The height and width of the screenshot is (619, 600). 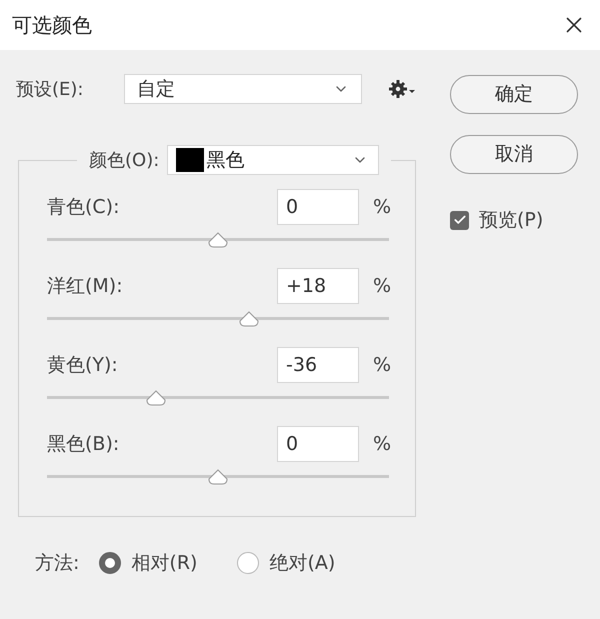 What do you see at coordinates (50, 90) in the screenshot?
I see `preset-label: 预设(E):` at bounding box center [50, 90].